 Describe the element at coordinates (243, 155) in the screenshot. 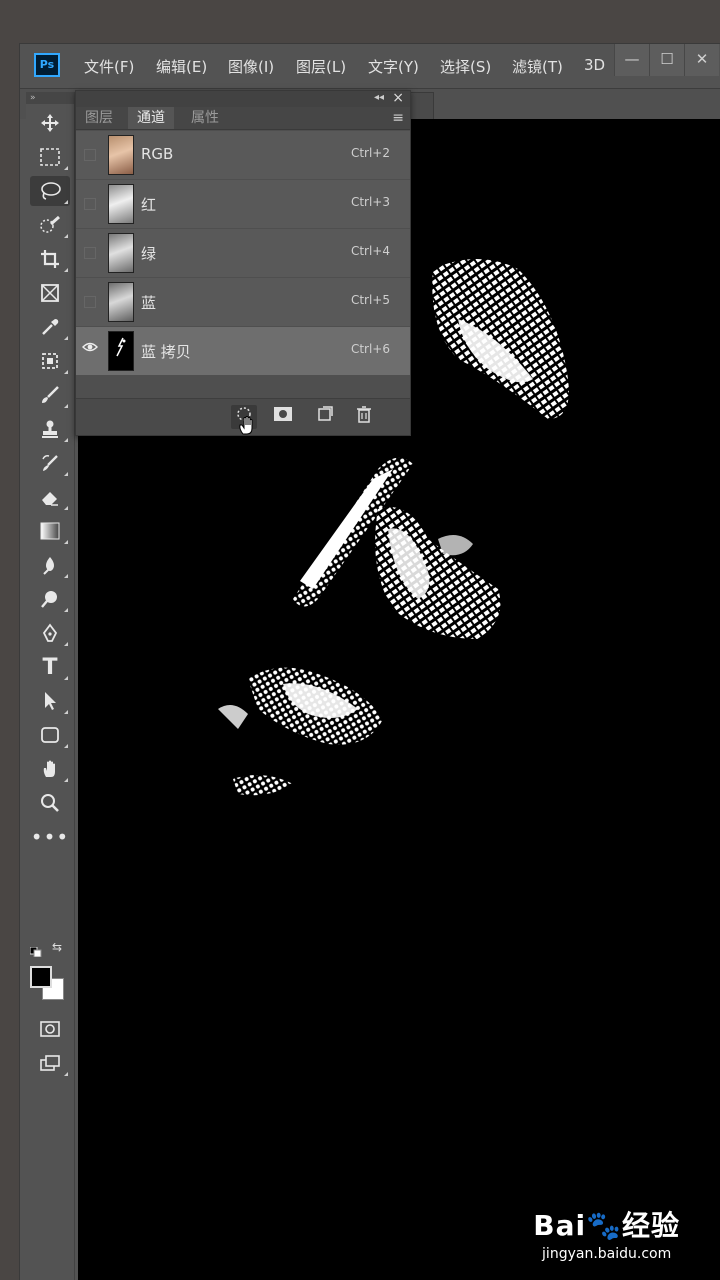

I see `channel-row-rgb: RGB Ctrl+2` at that location.